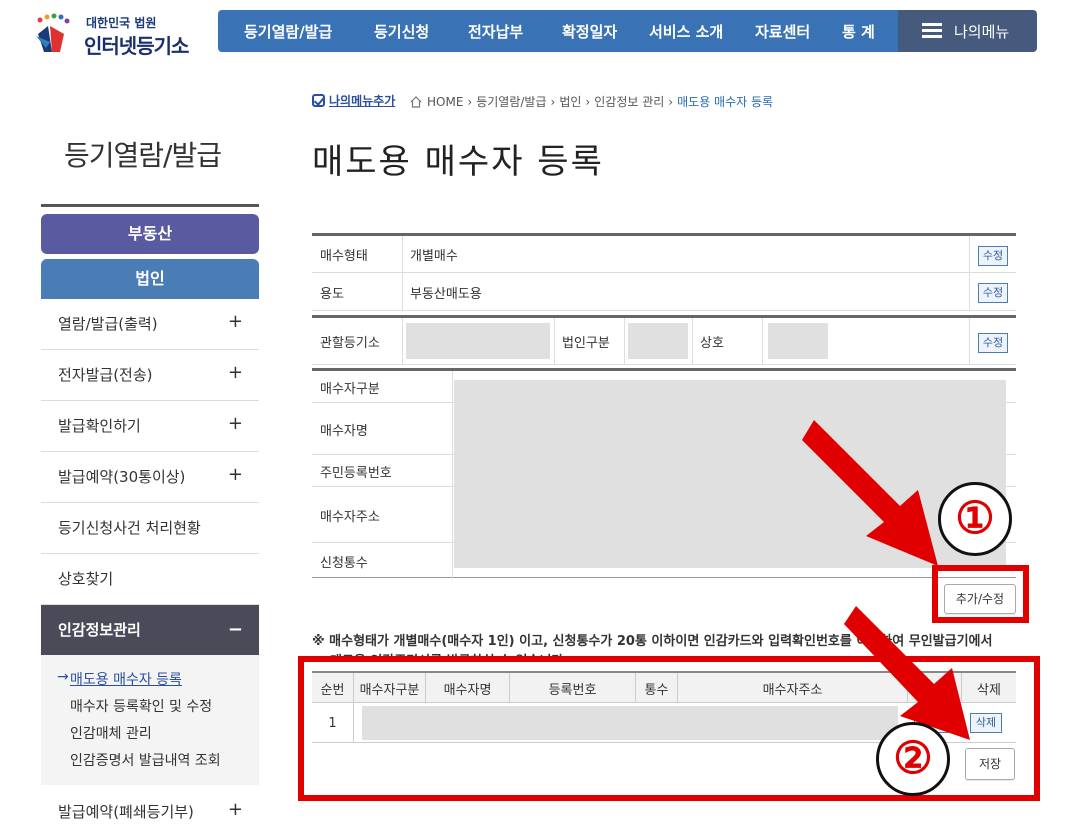 This screenshot has height=838, width=1080. Describe the element at coordinates (350, 389) in the screenshot. I see `buyer-type-label: 매수자구분` at that location.